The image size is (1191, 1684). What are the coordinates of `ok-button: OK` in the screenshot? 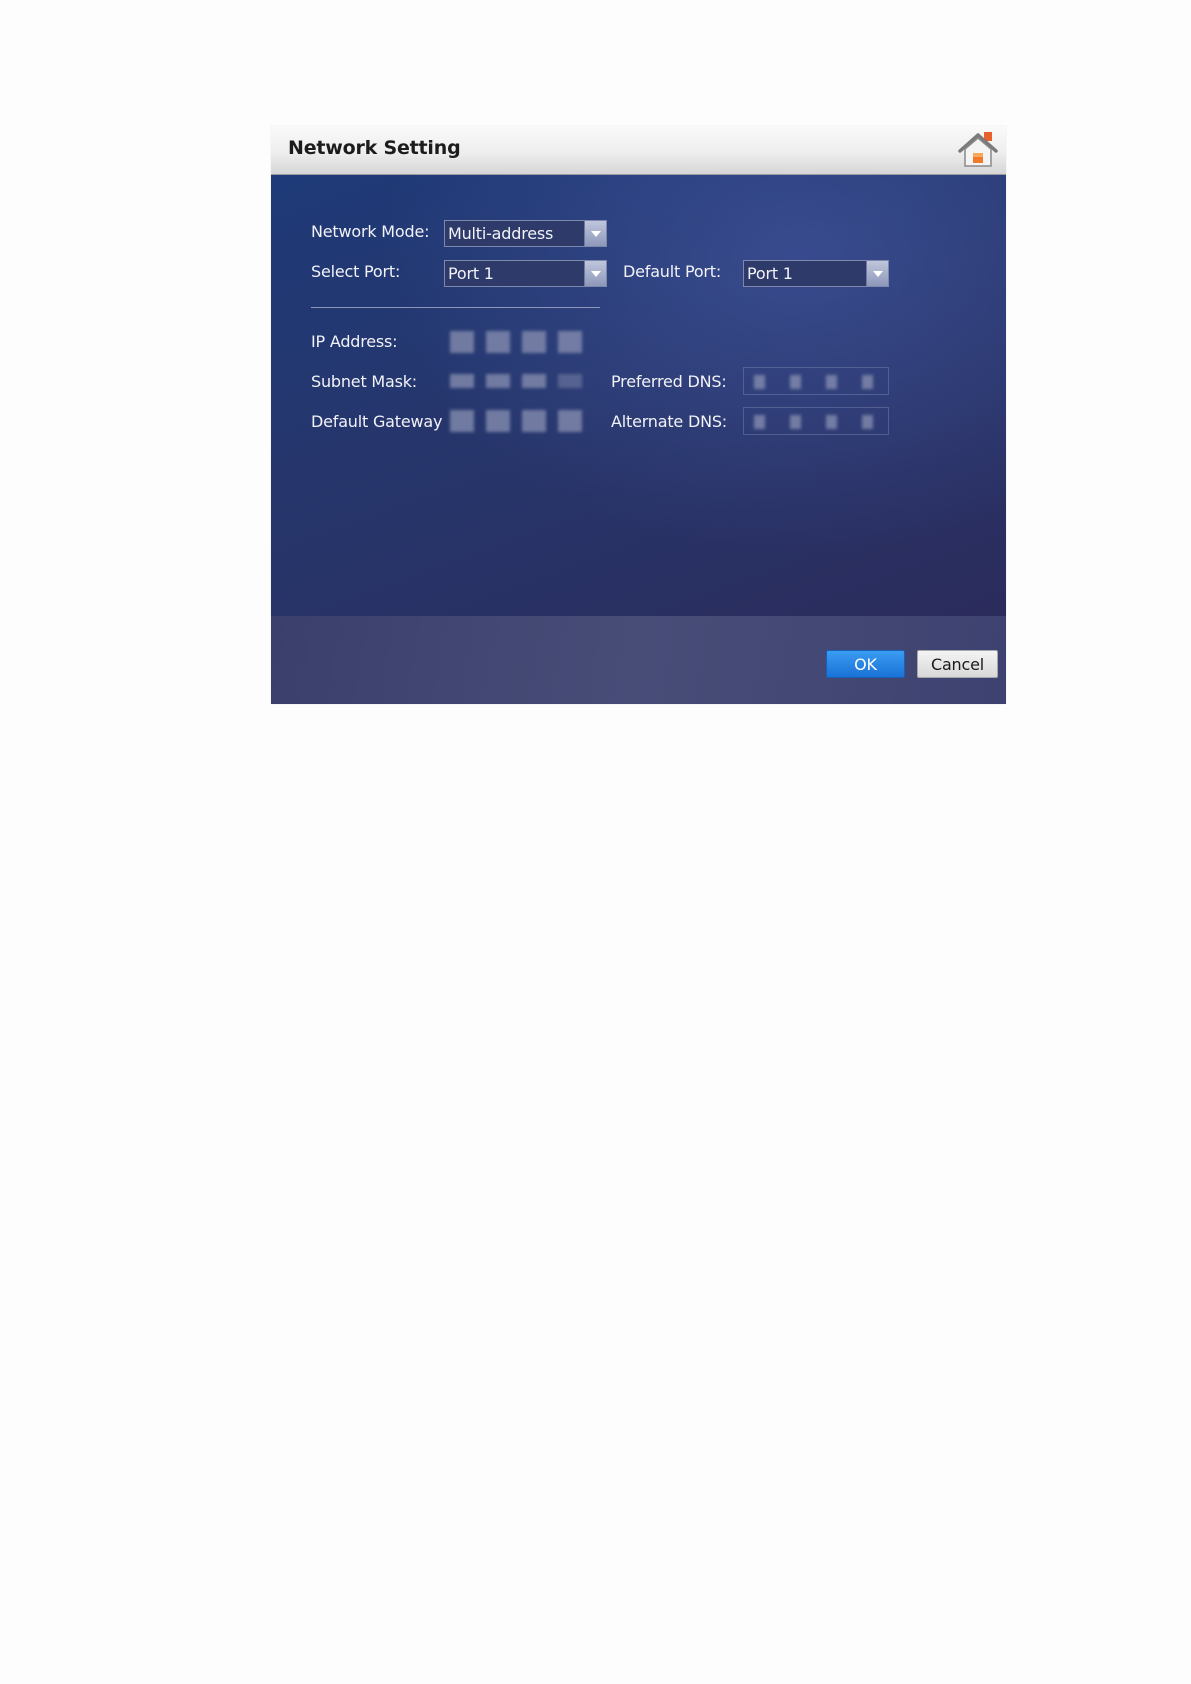 It's located at (865, 664).